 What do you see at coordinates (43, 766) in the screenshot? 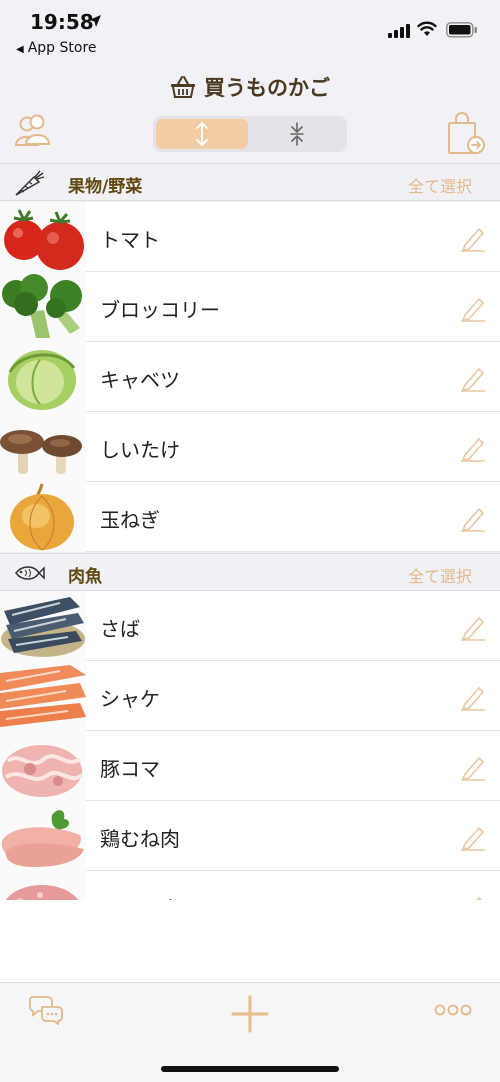
I see `pork-image` at bounding box center [43, 766].